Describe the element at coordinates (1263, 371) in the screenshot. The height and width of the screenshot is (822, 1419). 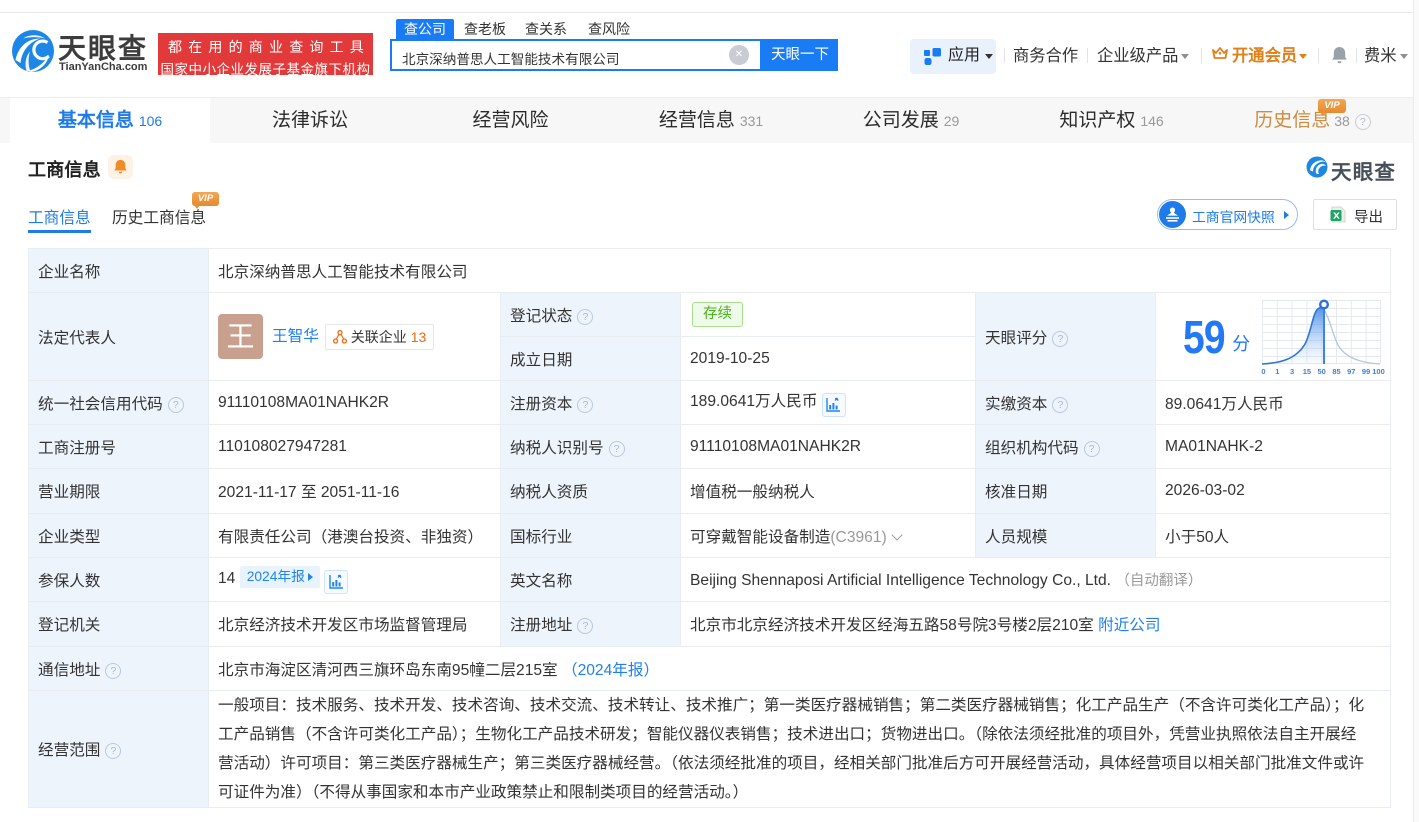
I see `svg-text: 0` at that location.